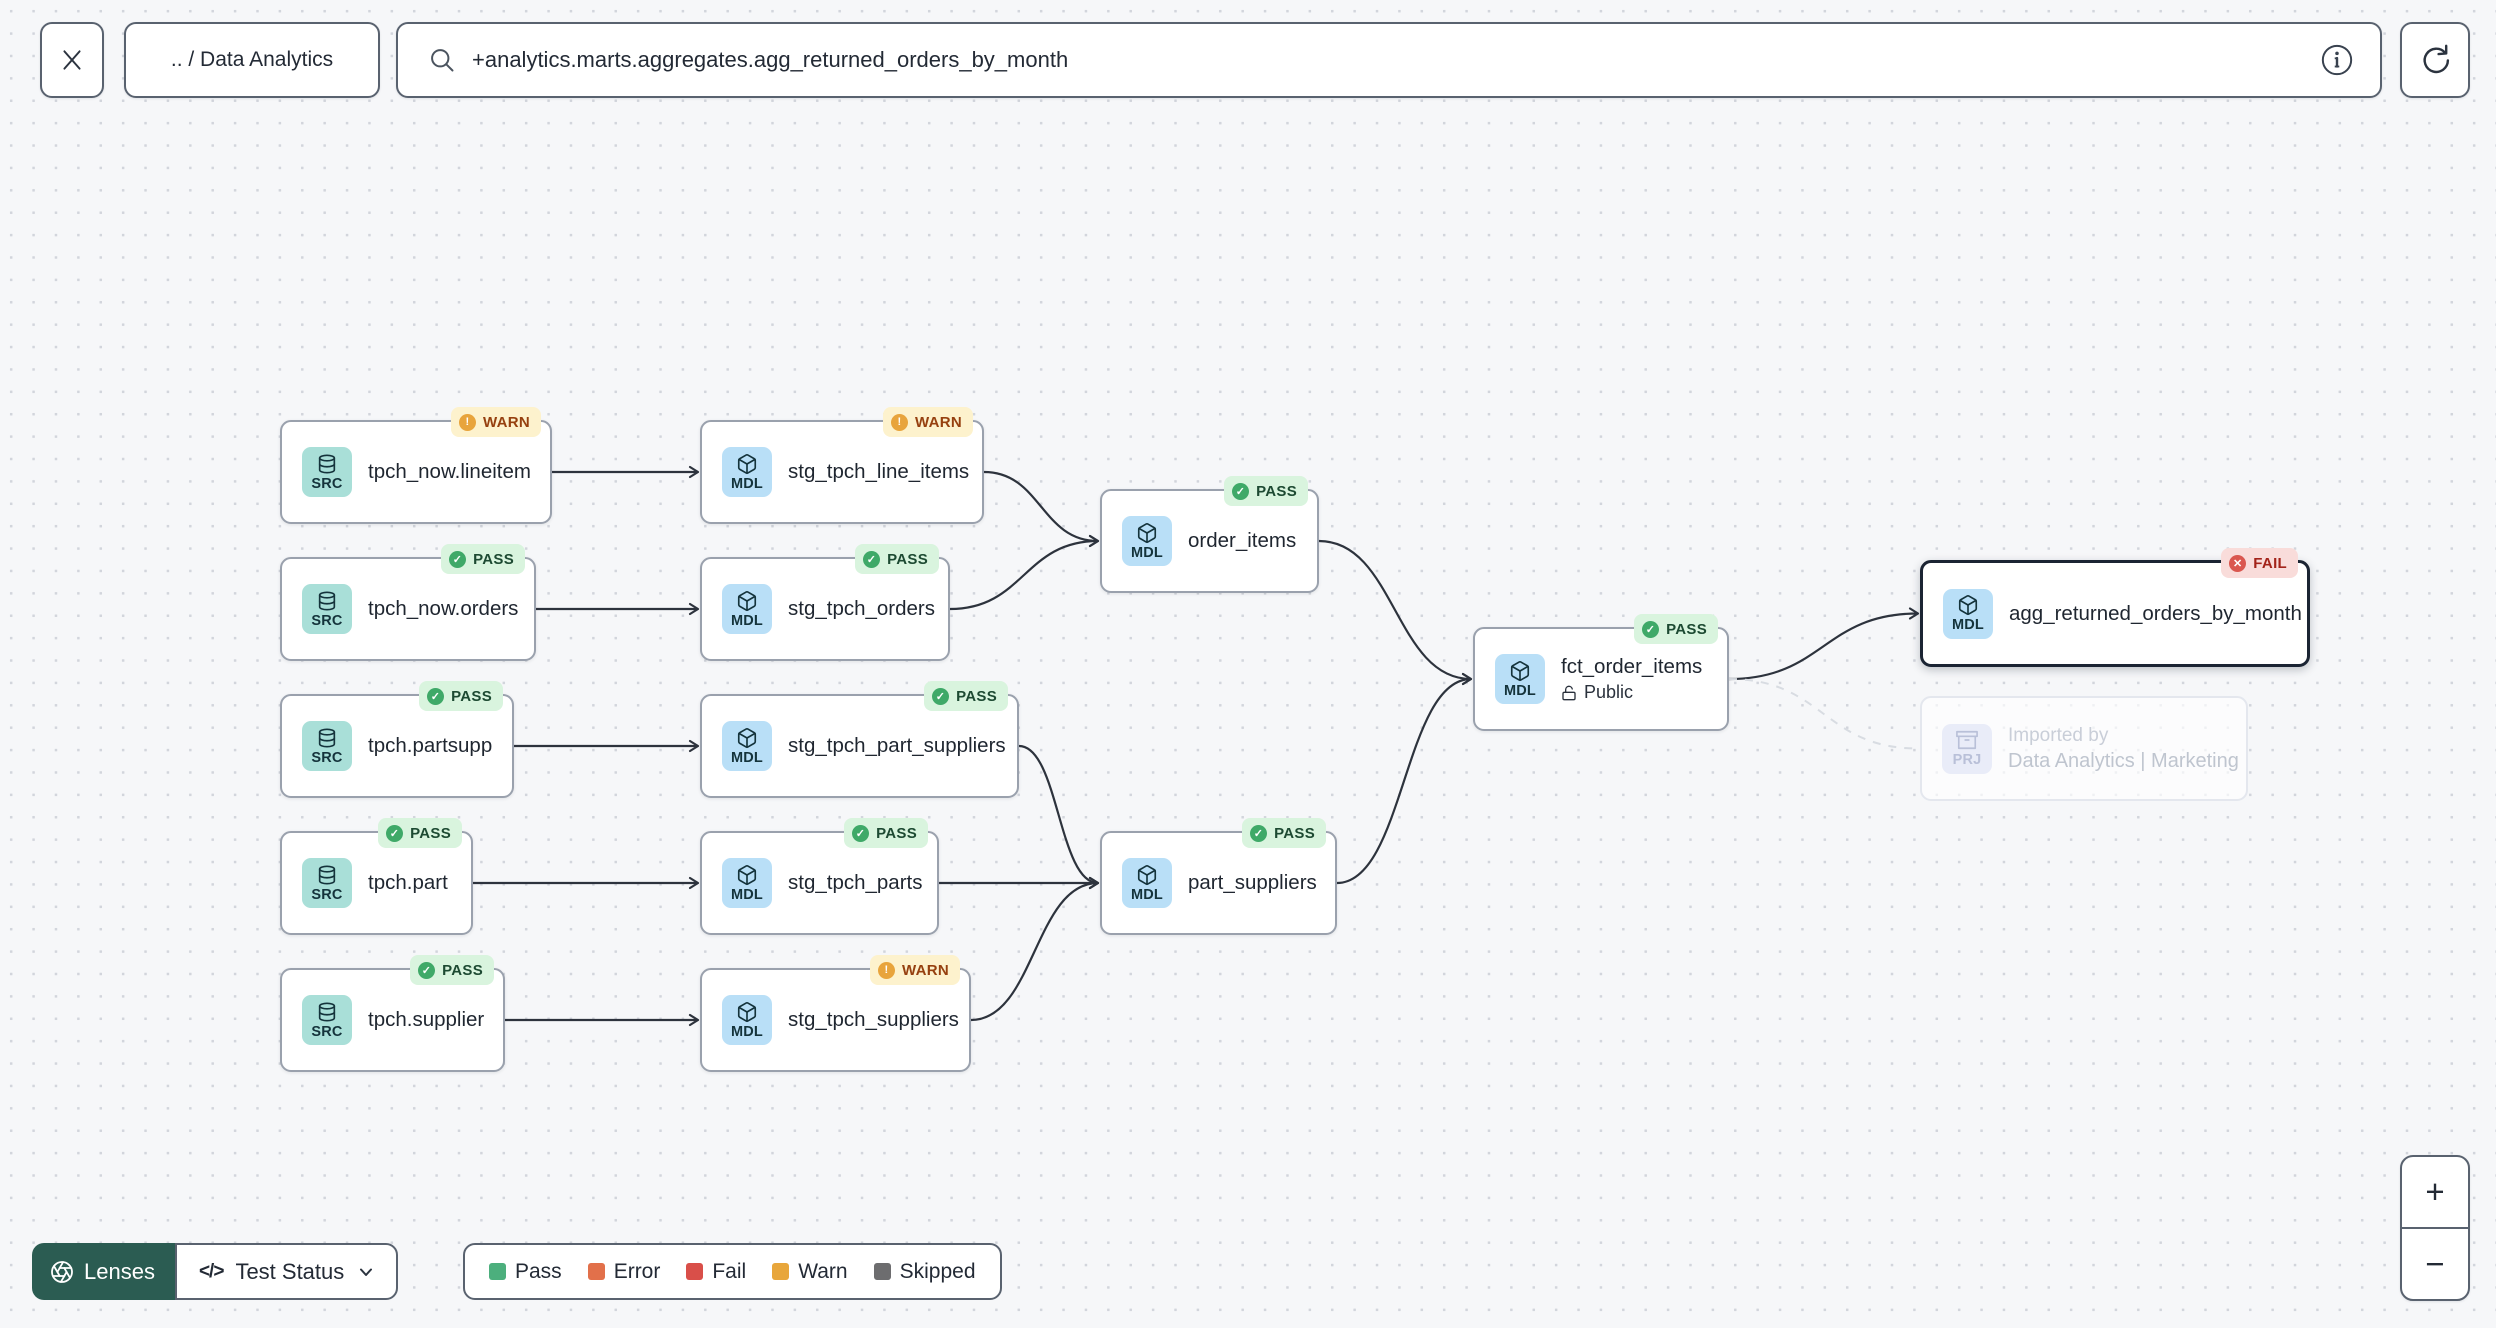 Image resolution: width=2496 pixels, height=1328 pixels. Describe the element at coordinates (2155, 613) in the screenshot. I see `node-title: agg_returned_orders_by_month` at that location.